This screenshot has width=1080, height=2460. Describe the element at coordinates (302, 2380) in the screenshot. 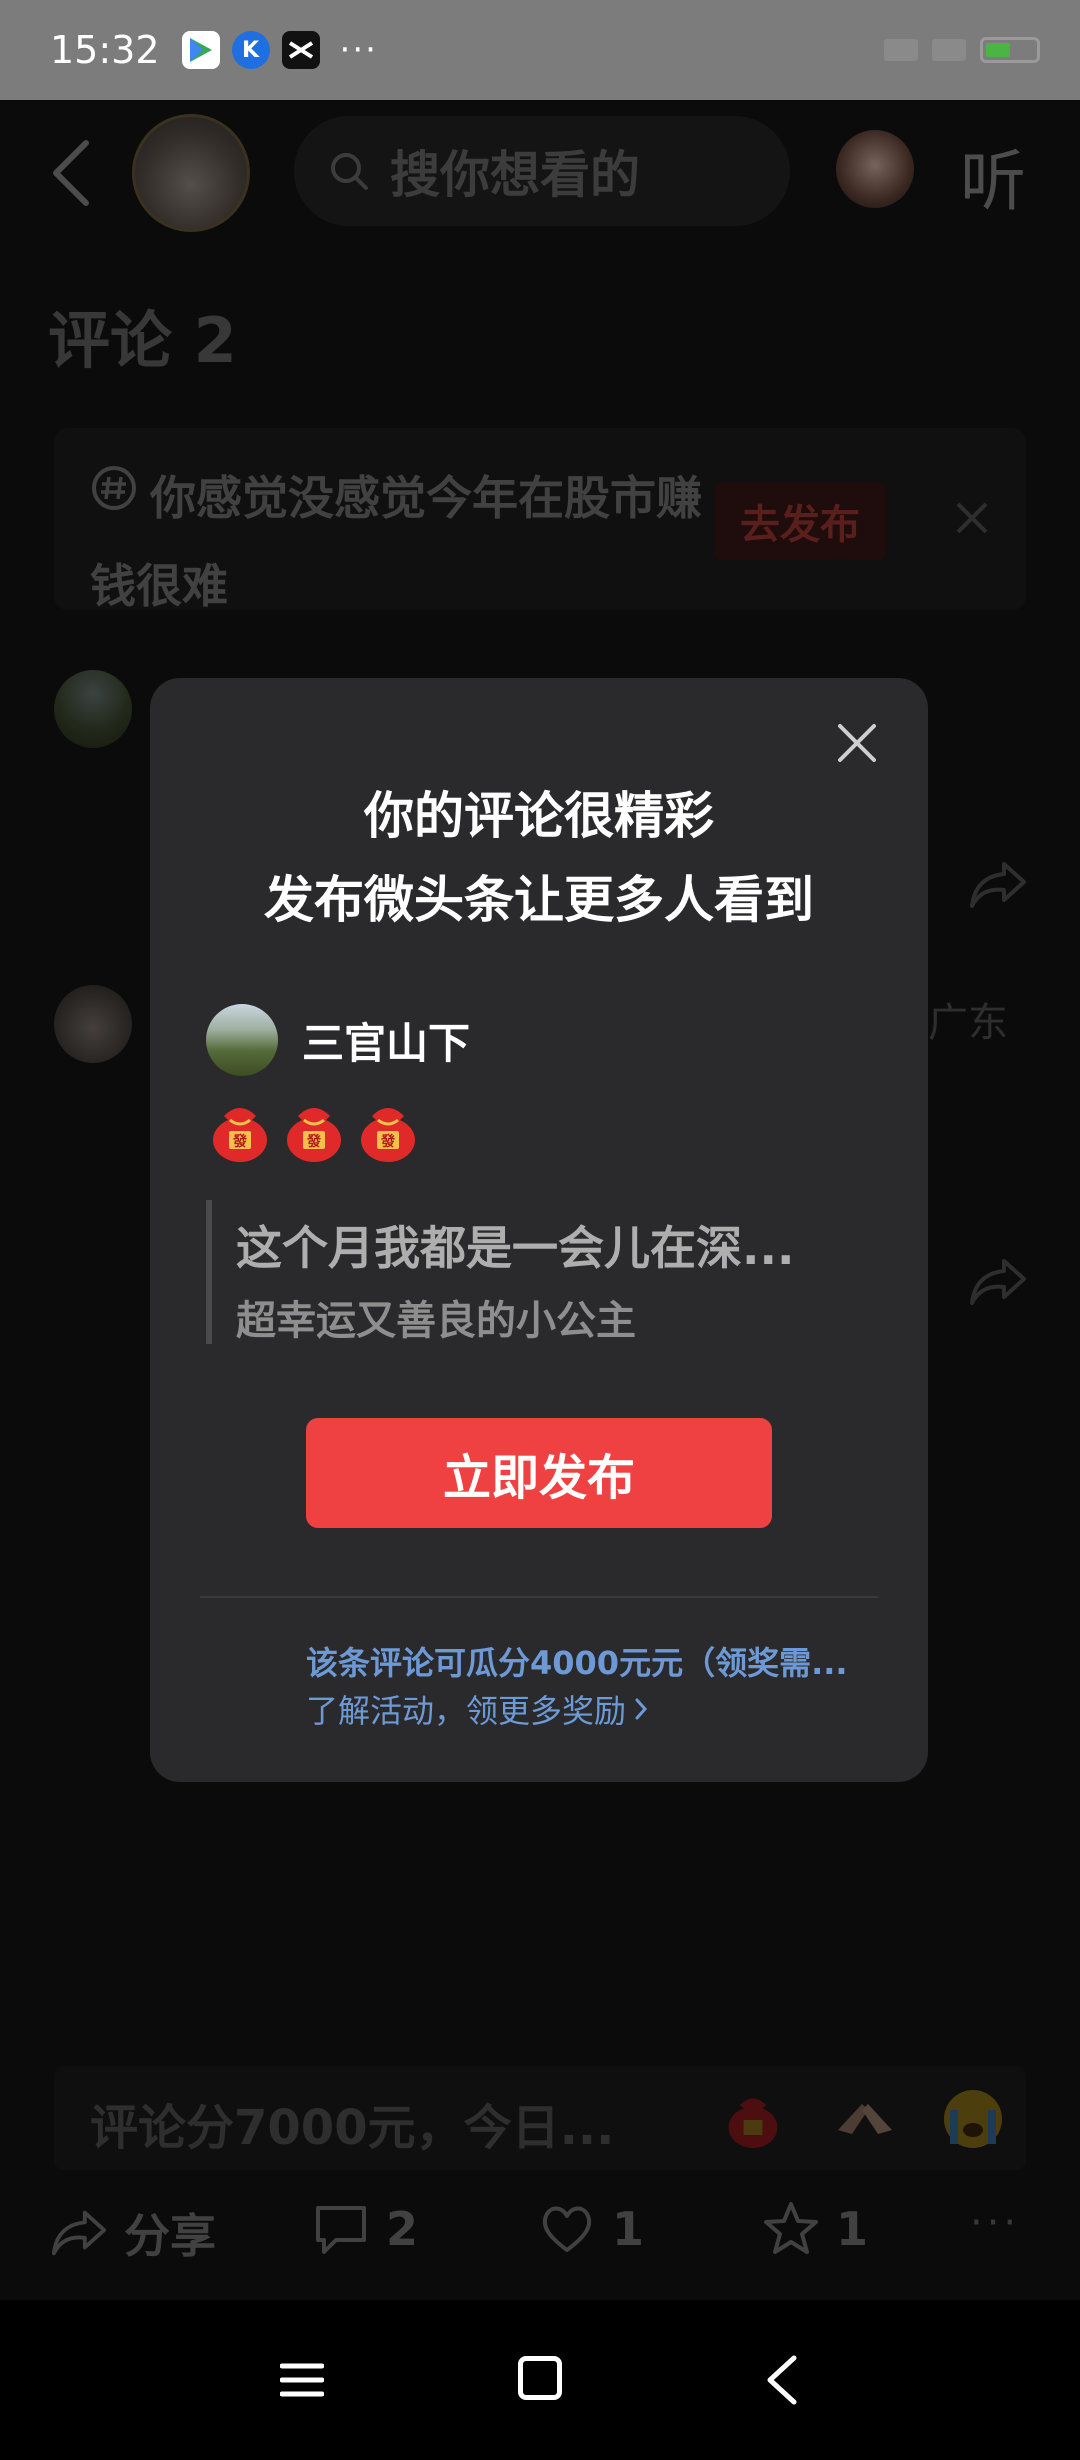

I see `recent-apps-icon` at that location.